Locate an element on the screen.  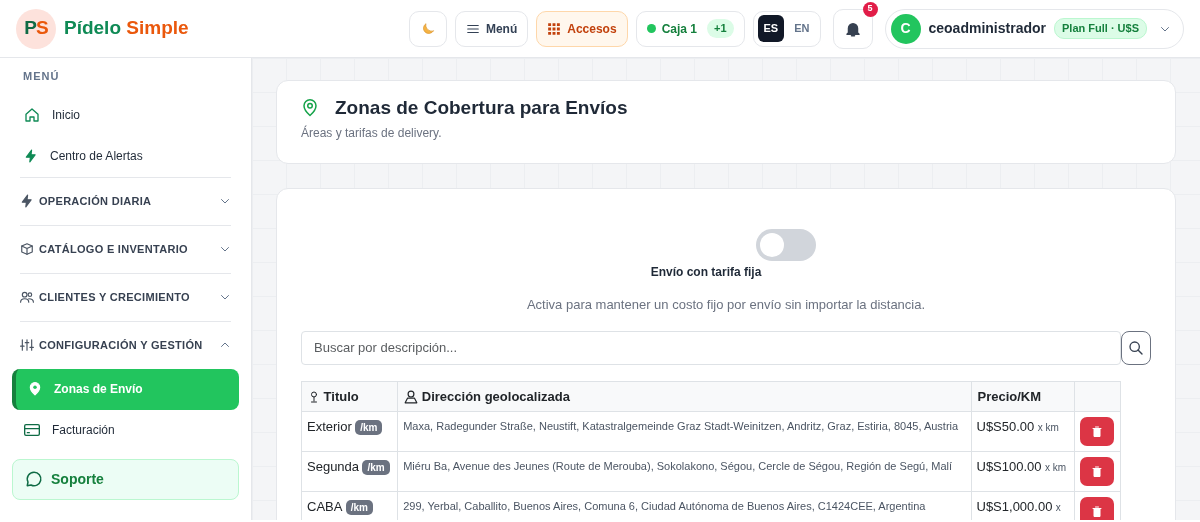
column-header: Titulo is located at coordinates (349, 396).